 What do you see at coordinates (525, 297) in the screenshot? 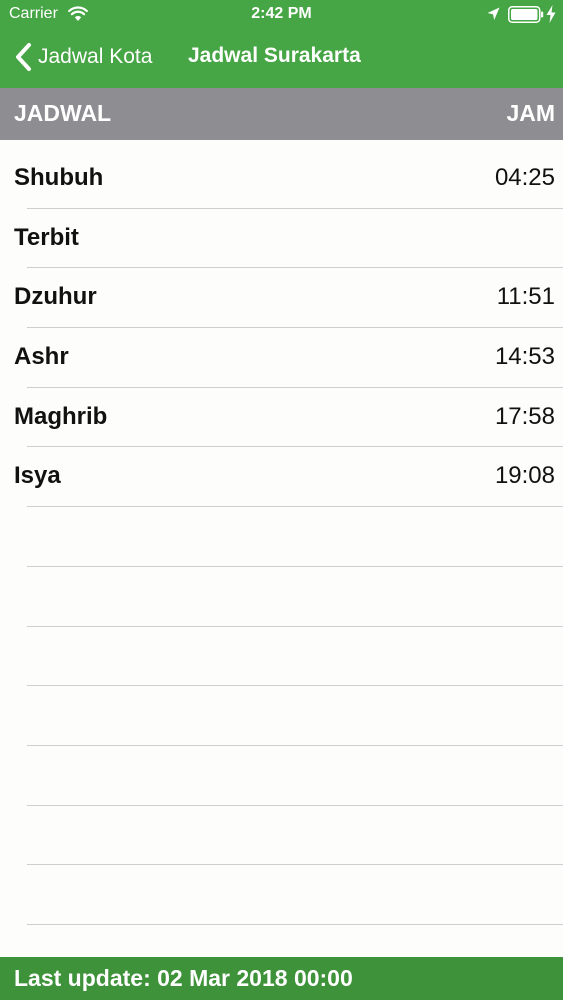
I see `prayer-time: 11:51` at bounding box center [525, 297].